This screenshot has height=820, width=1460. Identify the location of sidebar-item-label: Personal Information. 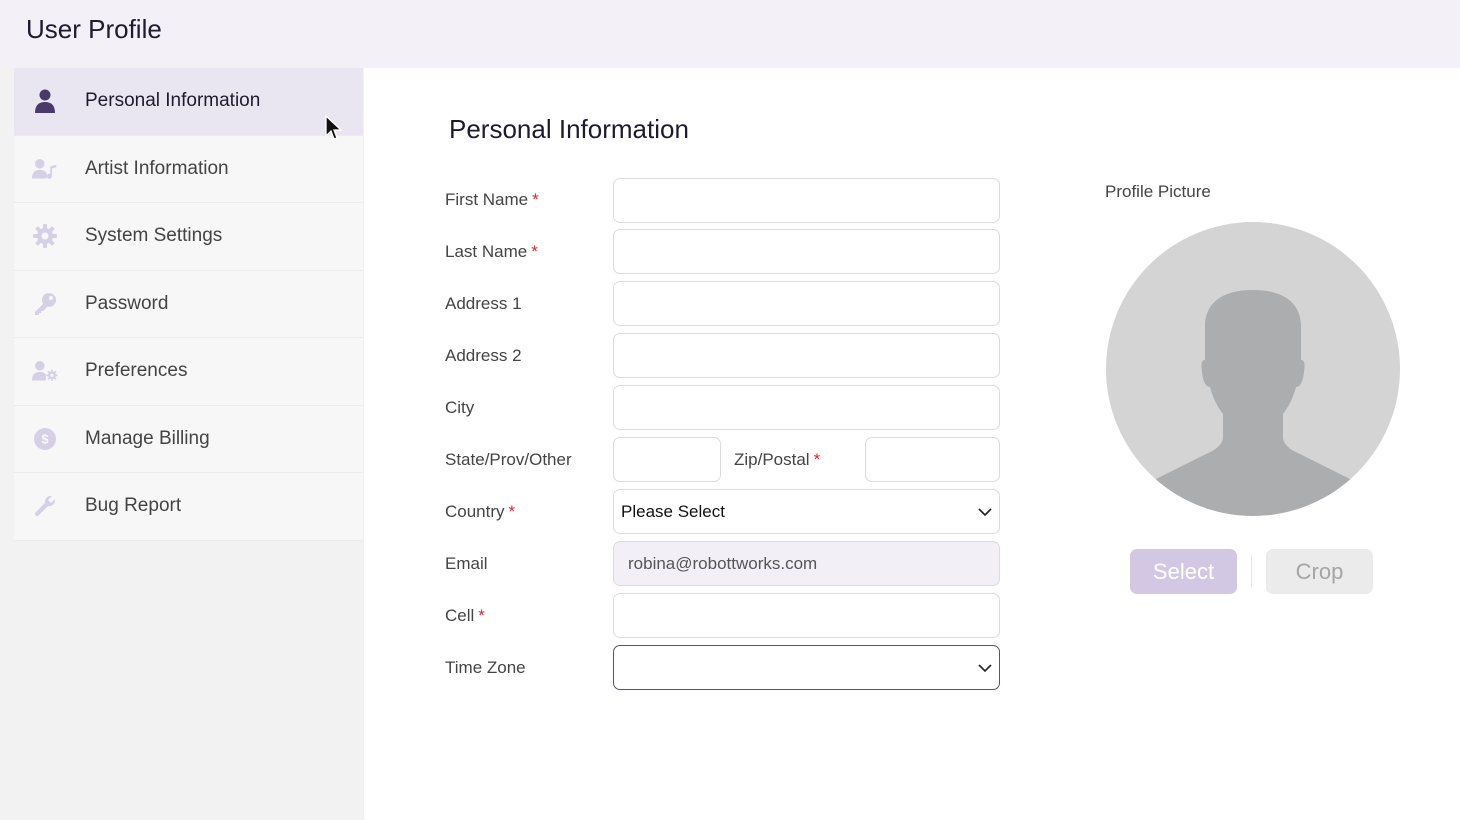
(173, 101).